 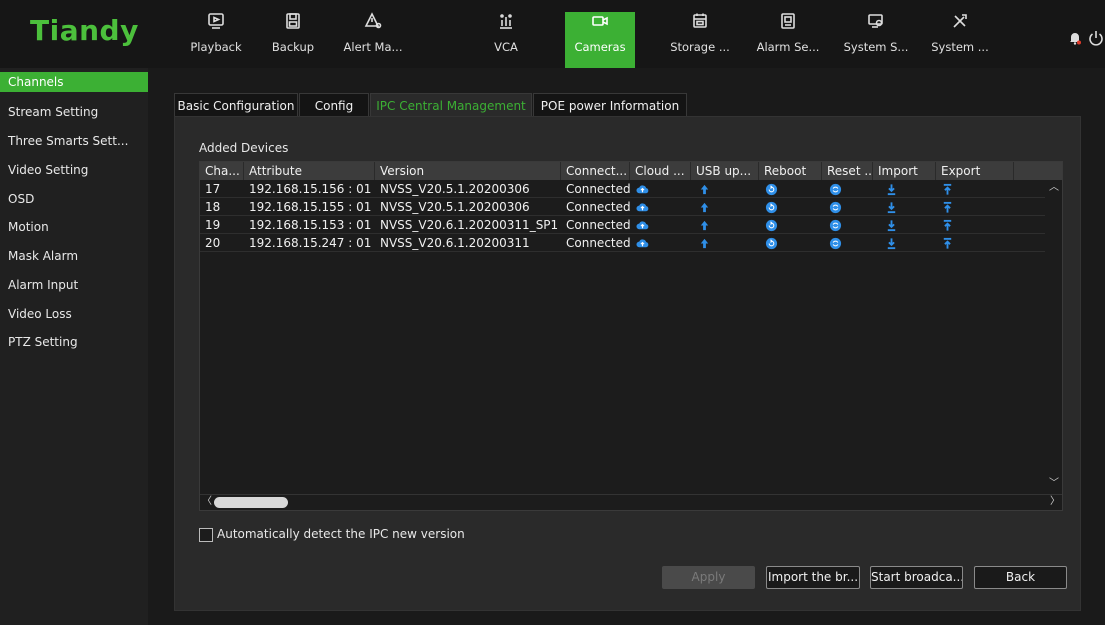 What do you see at coordinates (251, 502) in the screenshot?
I see `horizontal-scroll-thumb` at bounding box center [251, 502].